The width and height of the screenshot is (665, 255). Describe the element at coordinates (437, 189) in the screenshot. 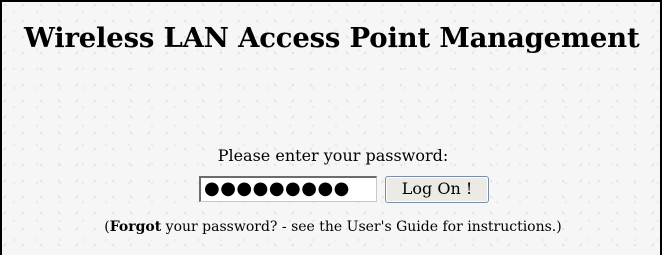

I see `log-on-button: Log On !` at that location.